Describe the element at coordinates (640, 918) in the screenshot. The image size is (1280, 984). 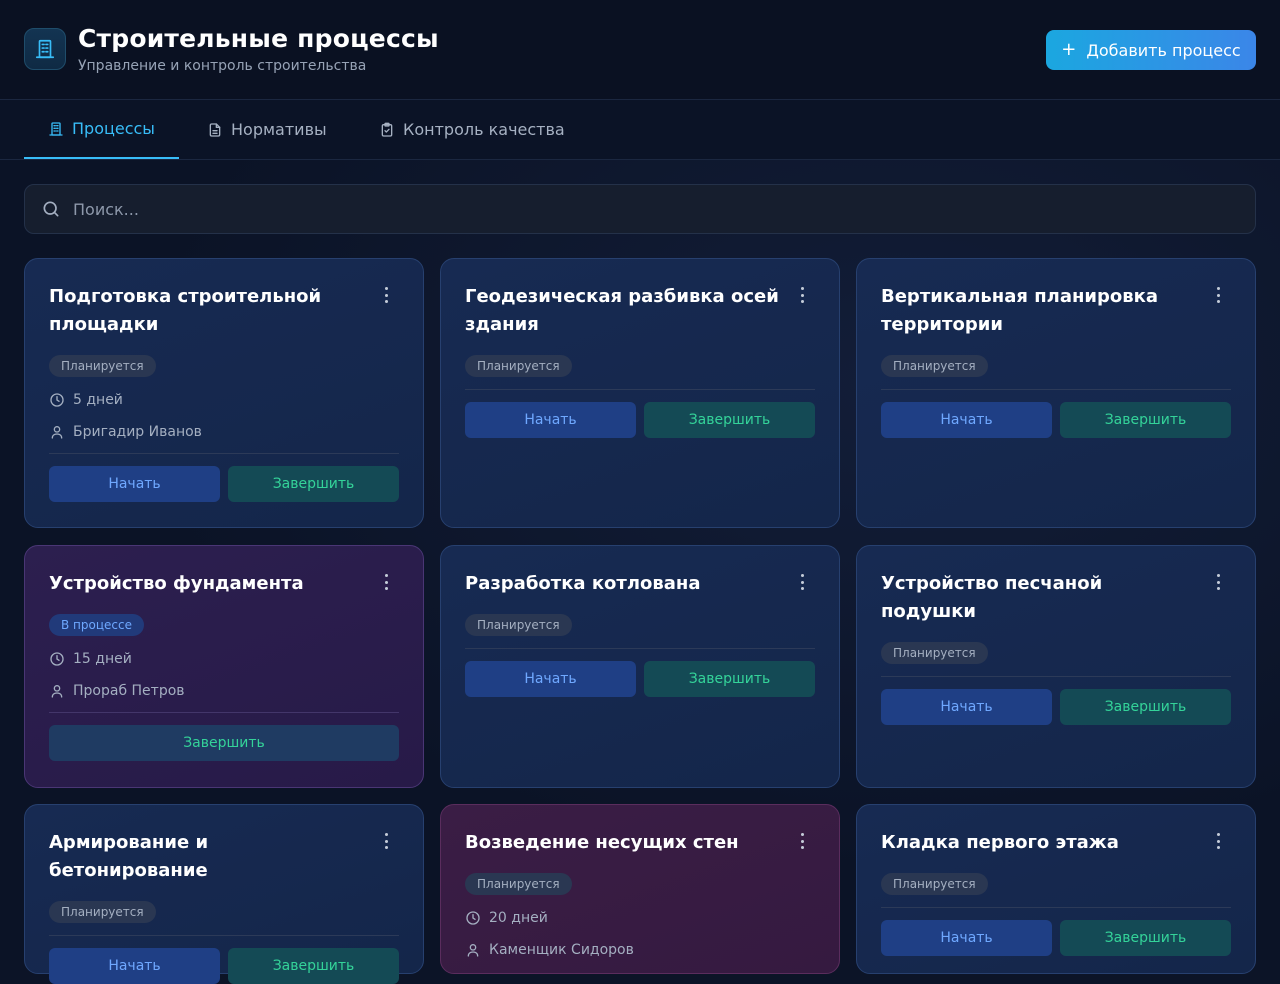
I see `duration: 20 дней` at that location.